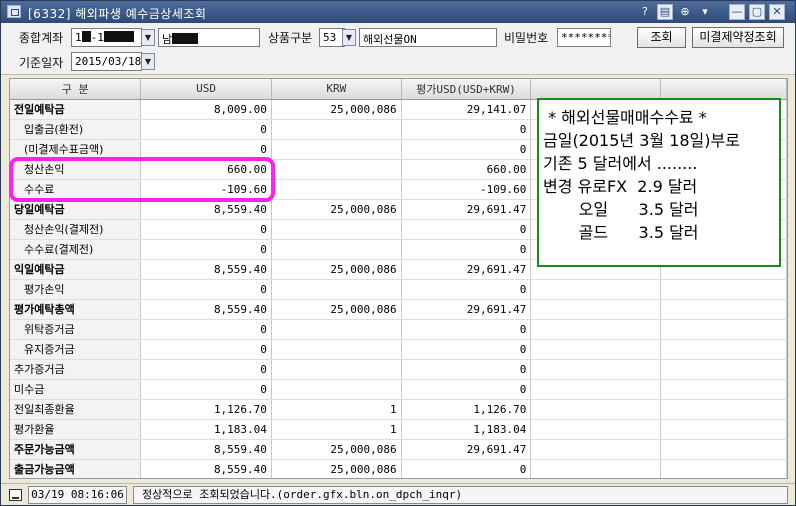 The width and height of the screenshot is (796, 506). What do you see at coordinates (76, 109) in the screenshot?
I see `row-label: 전일예탁금` at bounding box center [76, 109].